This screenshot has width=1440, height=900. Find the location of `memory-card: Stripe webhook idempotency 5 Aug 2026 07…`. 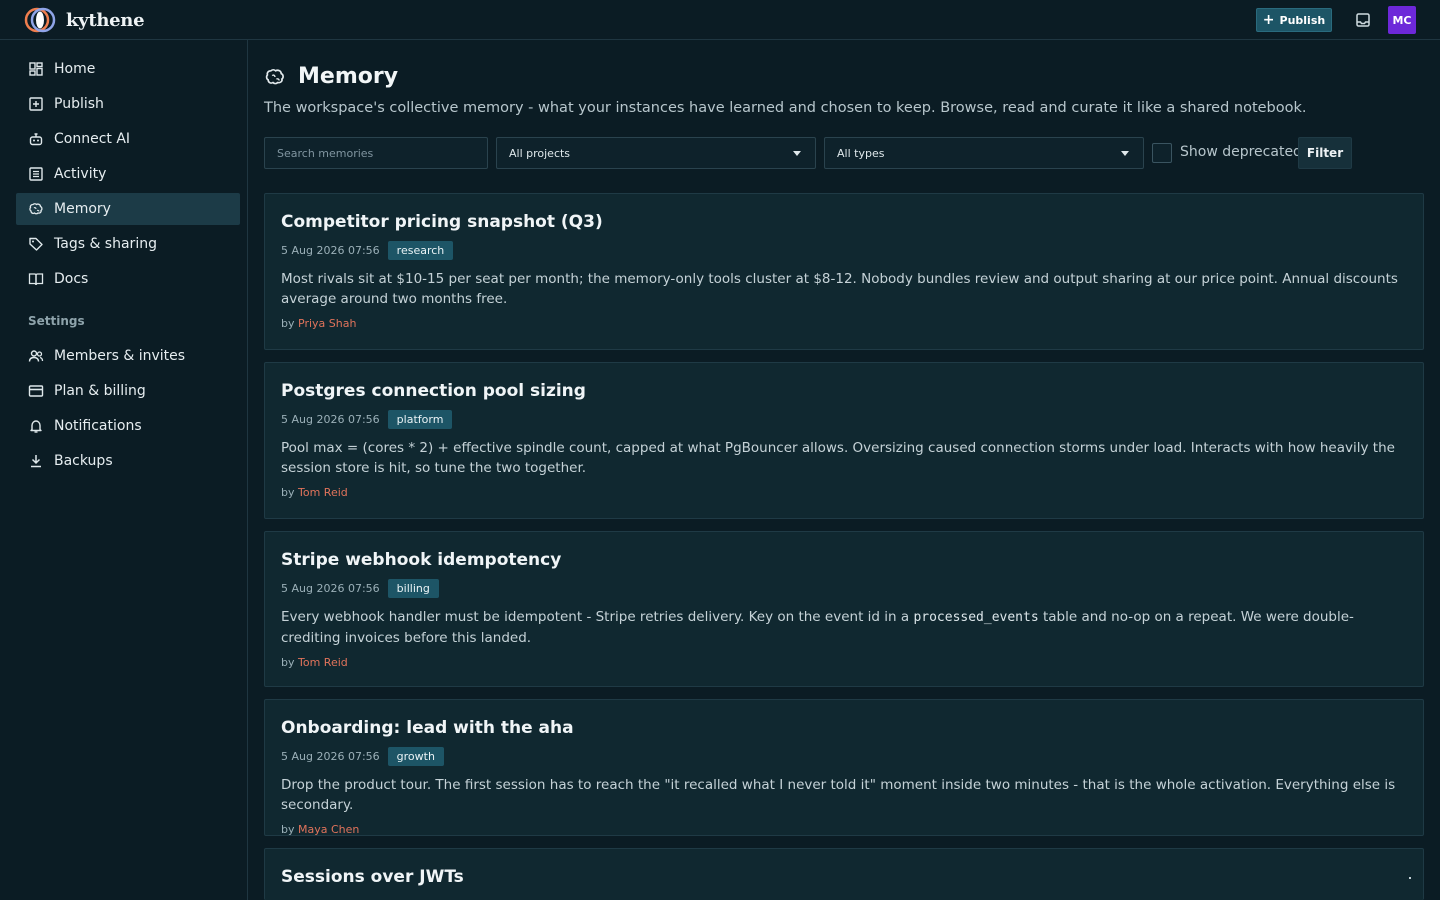

memory-card: Stripe webhook idempotency 5 Aug 2026 07… is located at coordinates (844, 609).